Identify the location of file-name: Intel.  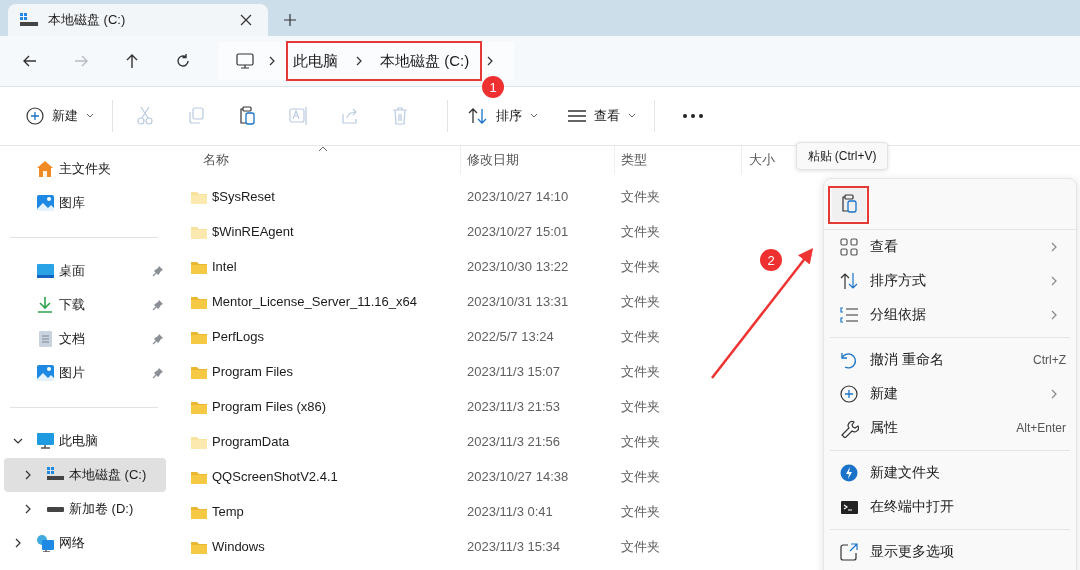
(224, 266).